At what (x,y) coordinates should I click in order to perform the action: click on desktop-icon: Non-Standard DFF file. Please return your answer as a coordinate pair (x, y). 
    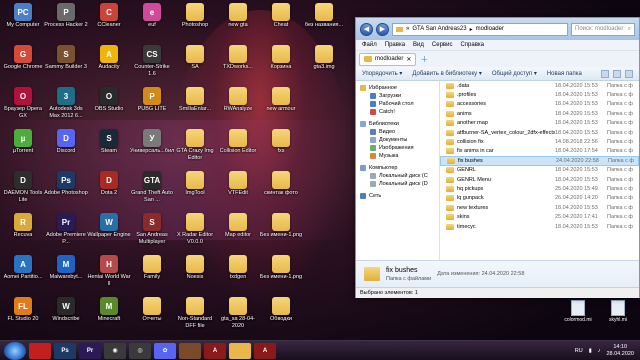
    Looking at the image, I should click on (195, 317).